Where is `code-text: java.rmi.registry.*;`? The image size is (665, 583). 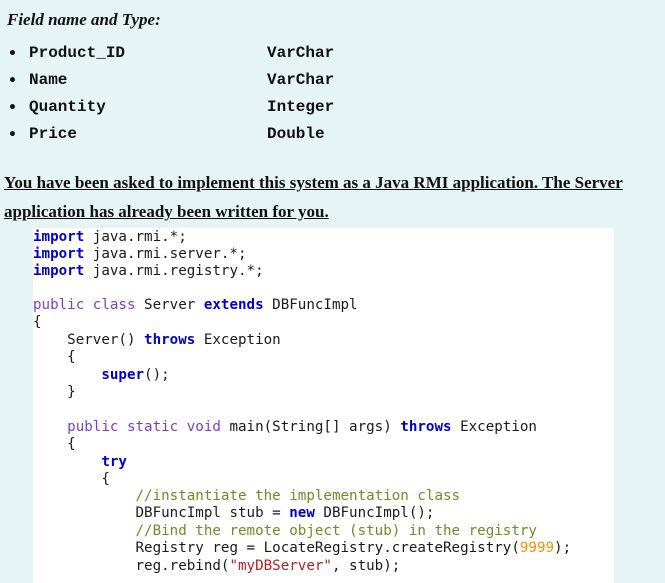
code-text: java.rmi.registry.*; is located at coordinates (174, 271).